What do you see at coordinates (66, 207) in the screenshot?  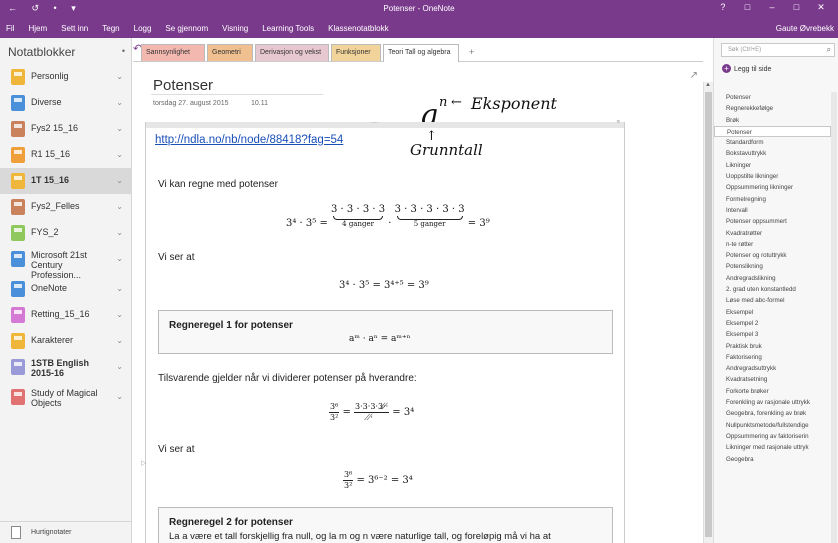 I see `notebook-item: Fys2_Felles ⌄` at bounding box center [66, 207].